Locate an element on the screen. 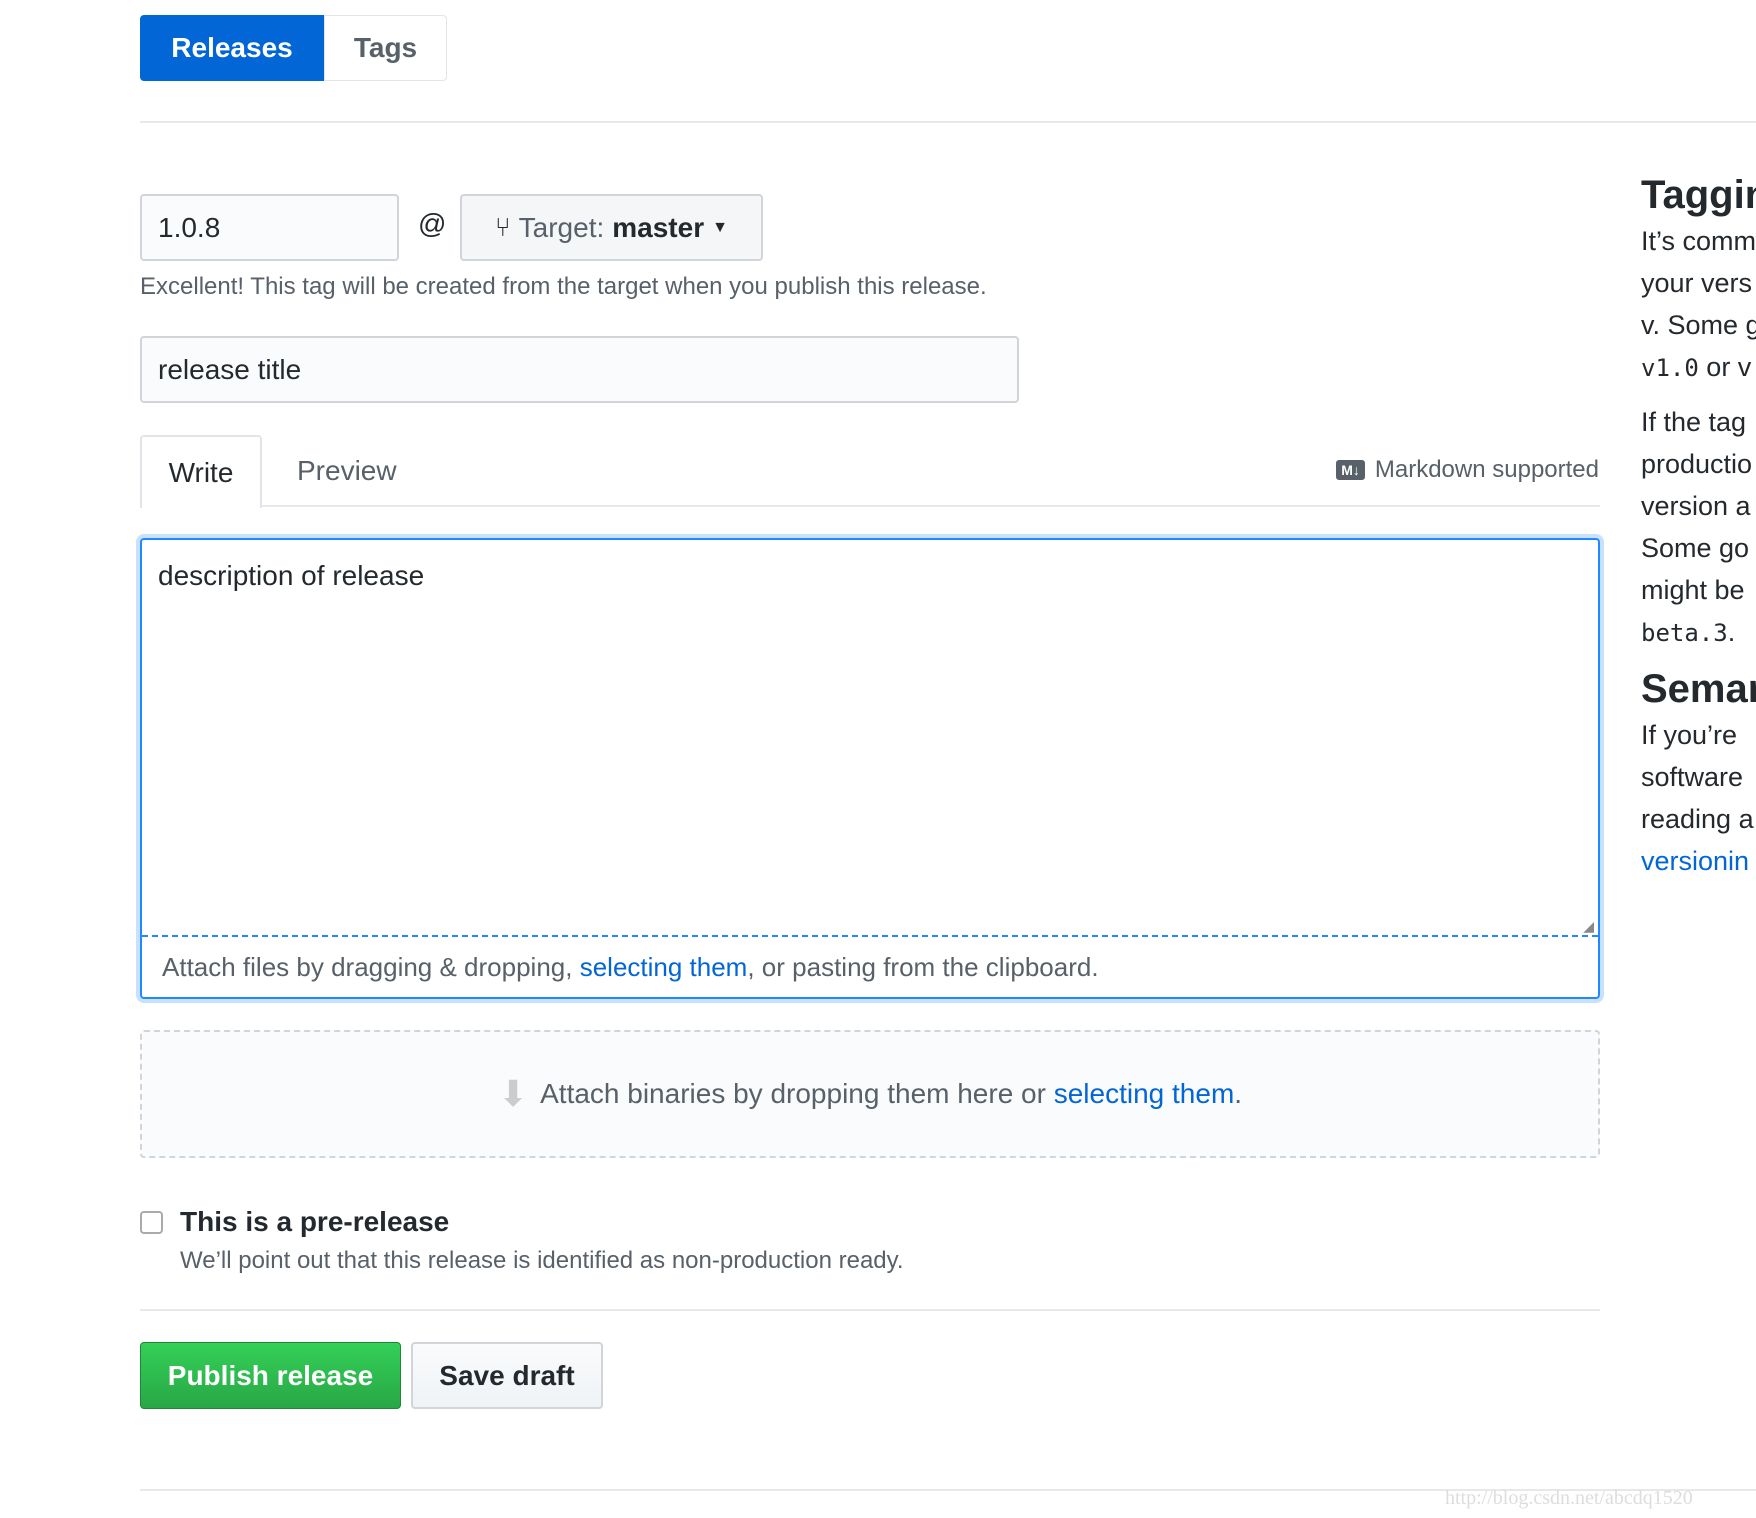  help-text: productio is located at coordinates (1697, 464).